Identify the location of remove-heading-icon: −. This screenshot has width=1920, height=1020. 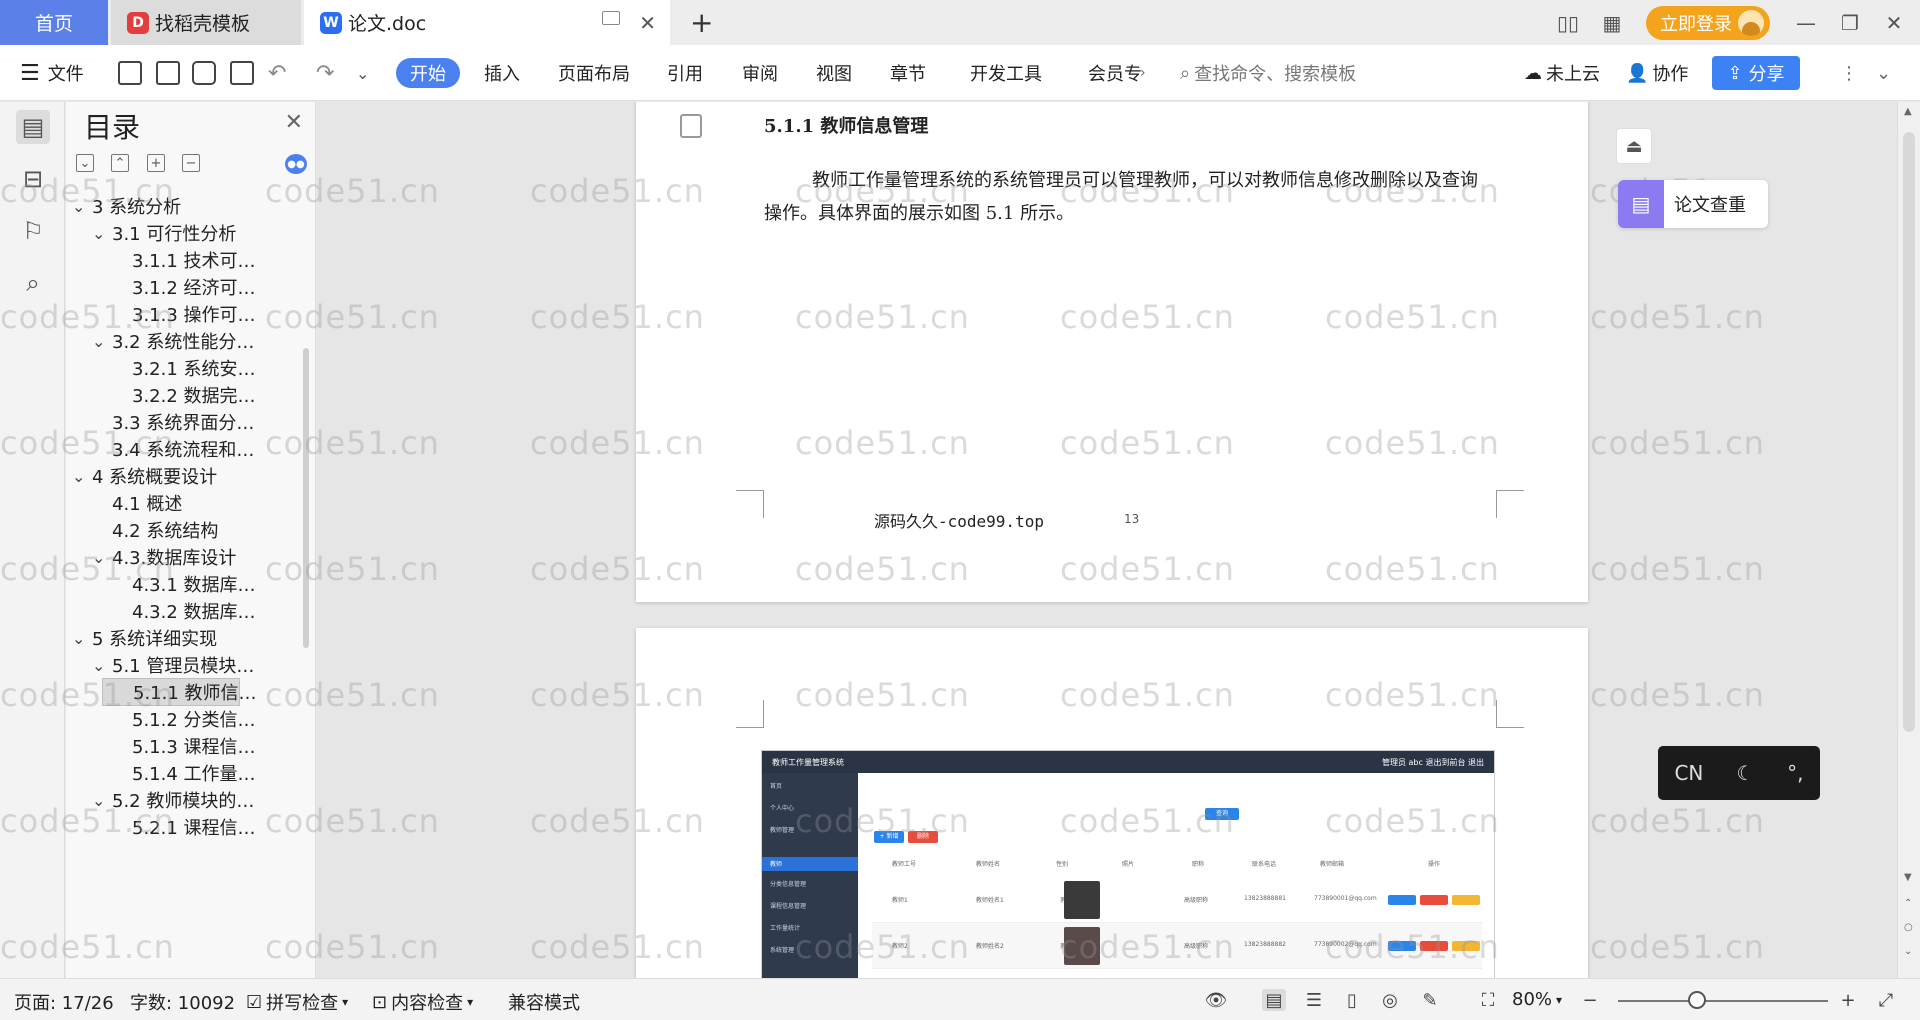
(191, 163).